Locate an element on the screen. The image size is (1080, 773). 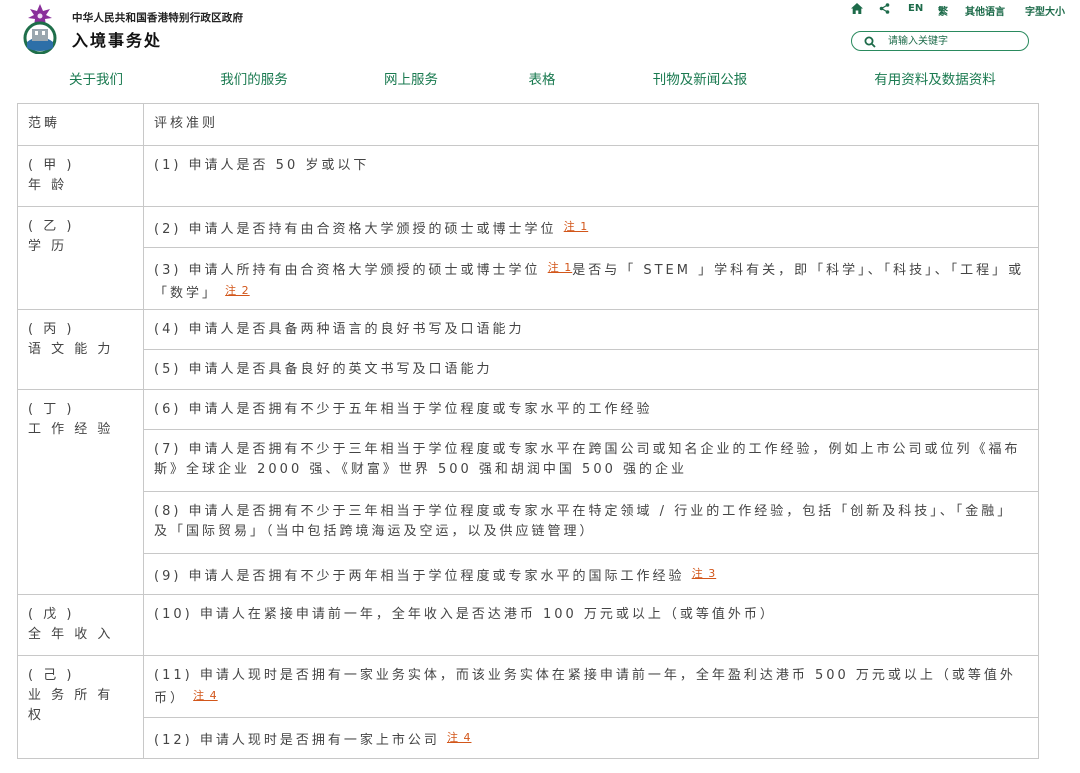
criterion-12: (12) 申请人现时是否拥有一家上市公司 注 4 is located at coordinates (591, 738).